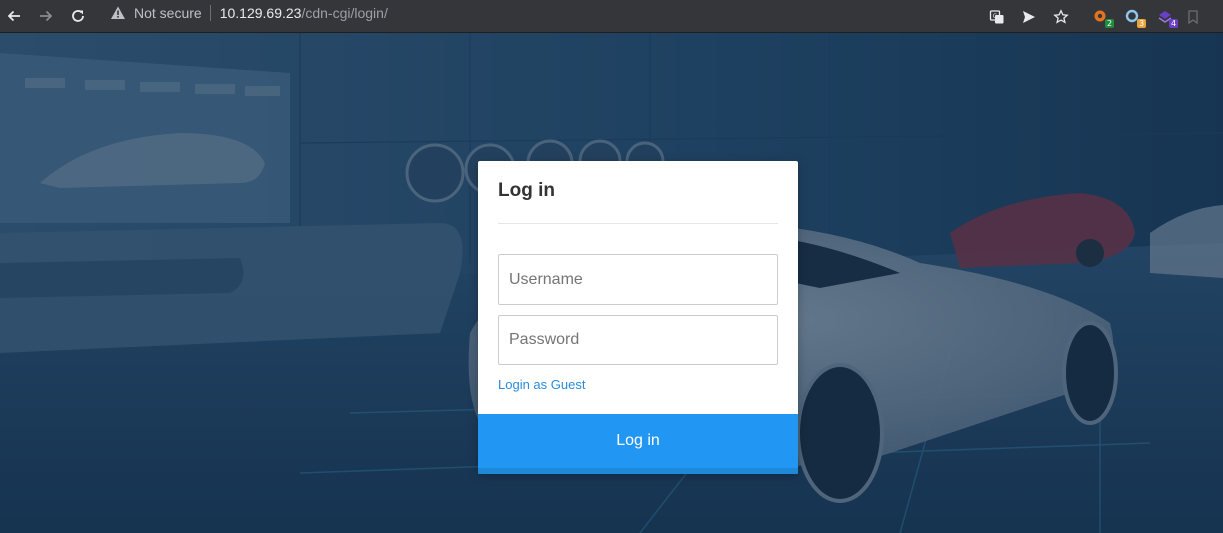 This screenshot has width=1223, height=533. I want to click on bookmark-star-button, so click(1061, 16).